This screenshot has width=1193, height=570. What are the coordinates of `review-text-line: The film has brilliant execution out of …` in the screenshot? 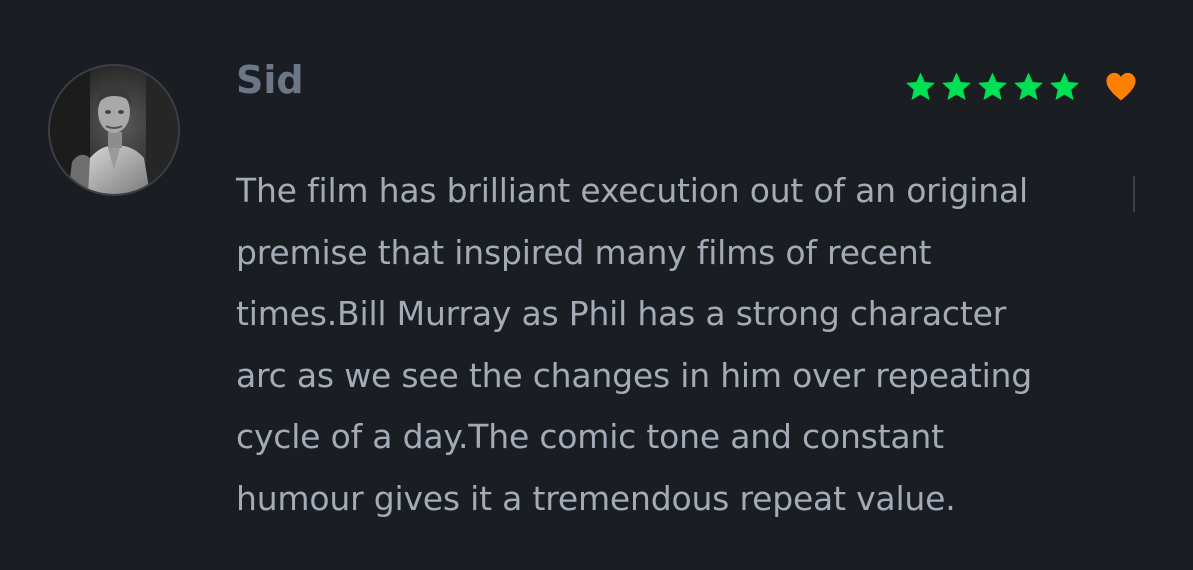 It's located at (632, 190).